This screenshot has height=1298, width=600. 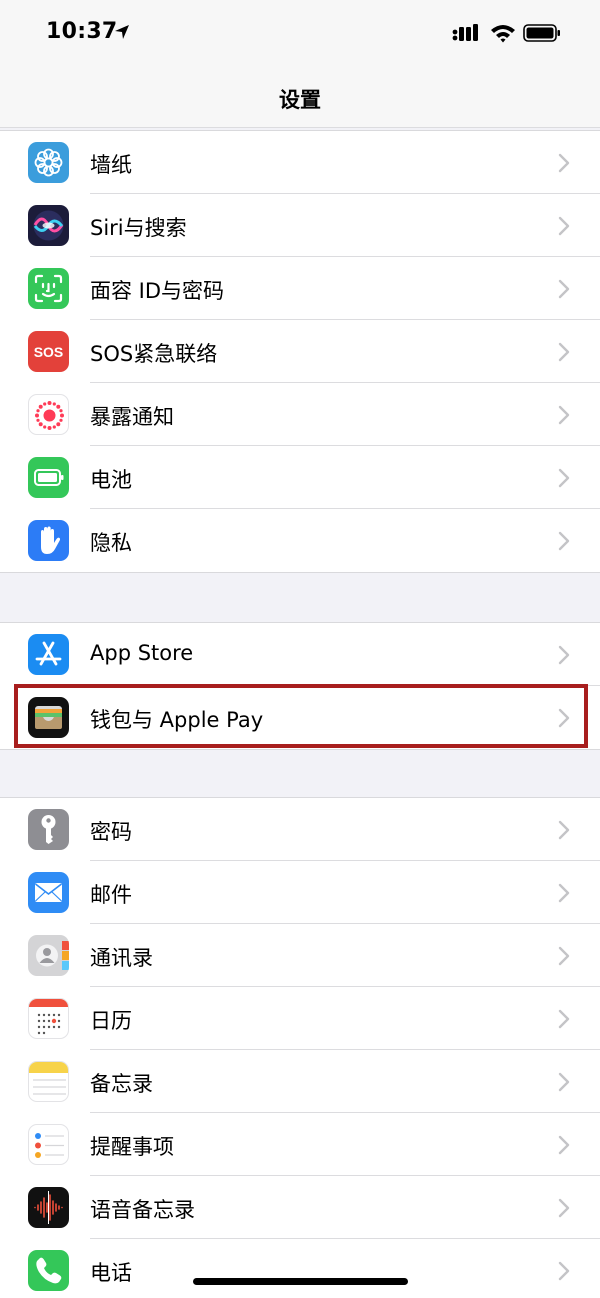 What do you see at coordinates (48, 1081) in the screenshot?
I see `notes-icon` at bounding box center [48, 1081].